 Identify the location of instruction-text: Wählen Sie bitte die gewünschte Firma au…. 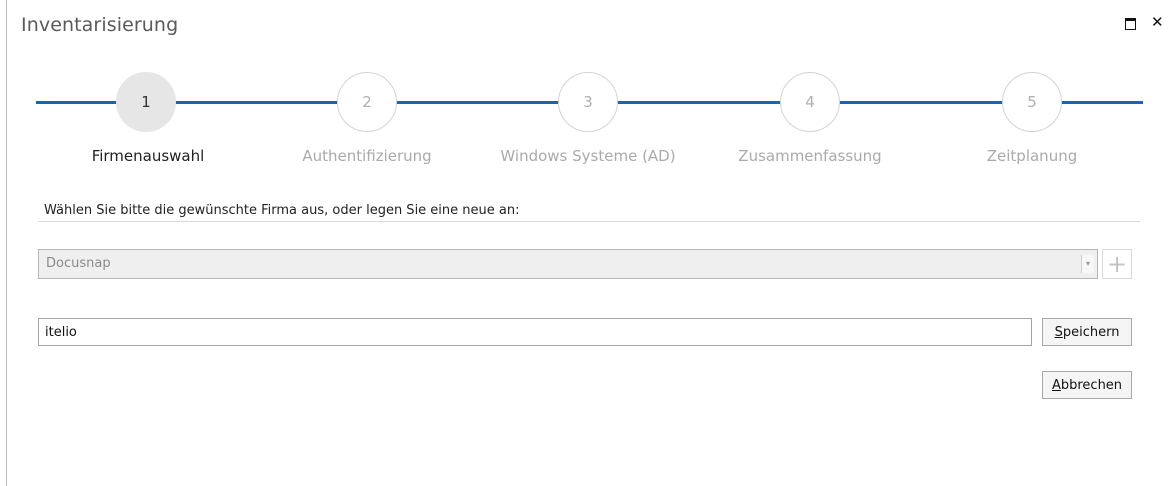
(282, 210).